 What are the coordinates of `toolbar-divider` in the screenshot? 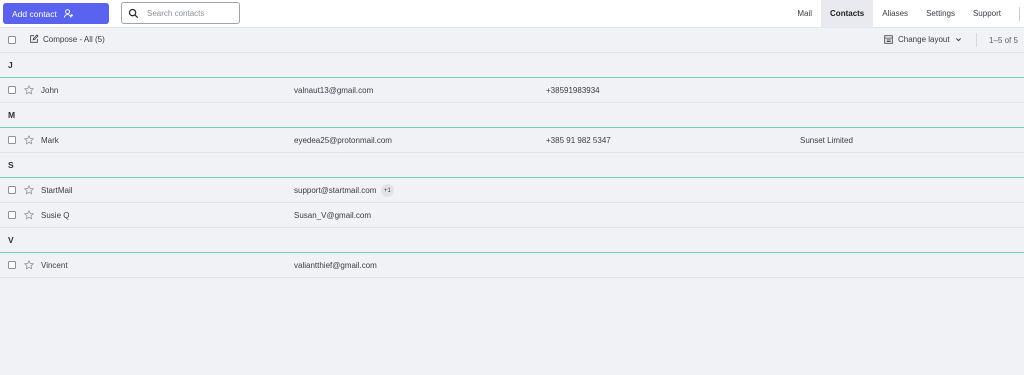 It's located at (976, 40).